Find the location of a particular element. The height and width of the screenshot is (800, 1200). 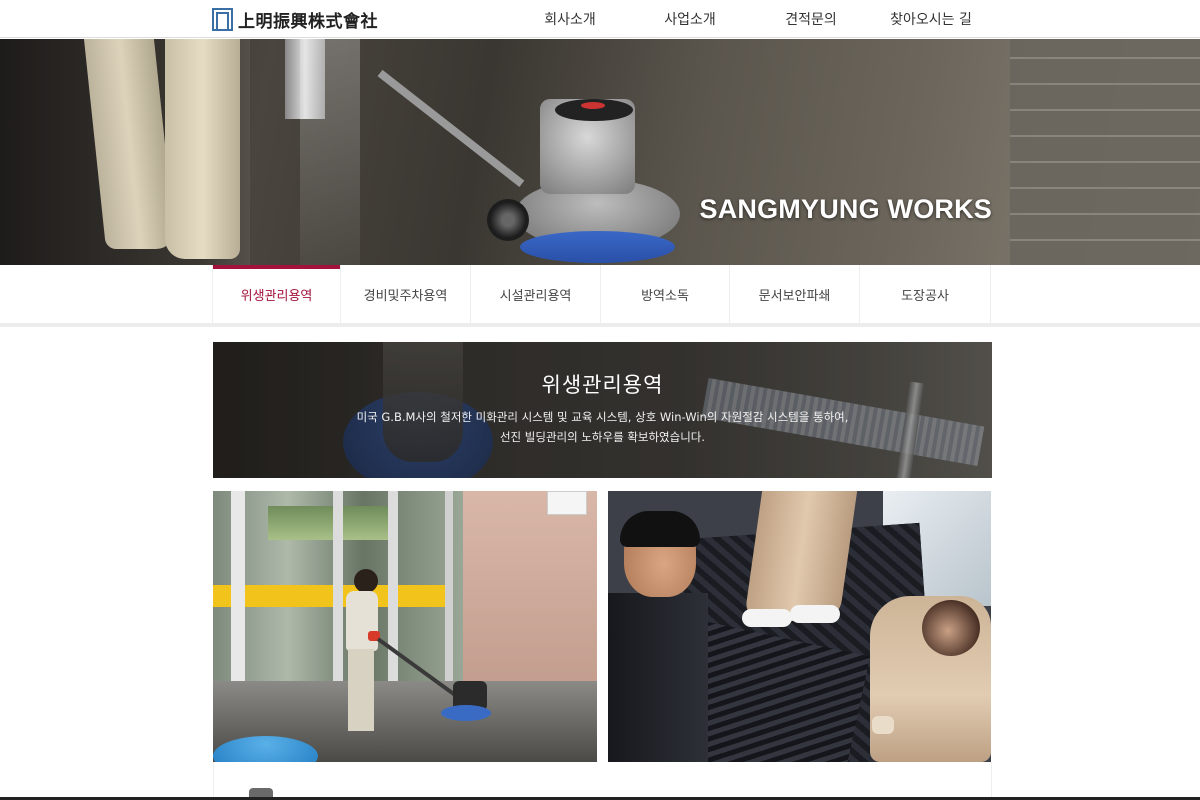

photo-floor-cleaning is located at coordinates (405, 626).